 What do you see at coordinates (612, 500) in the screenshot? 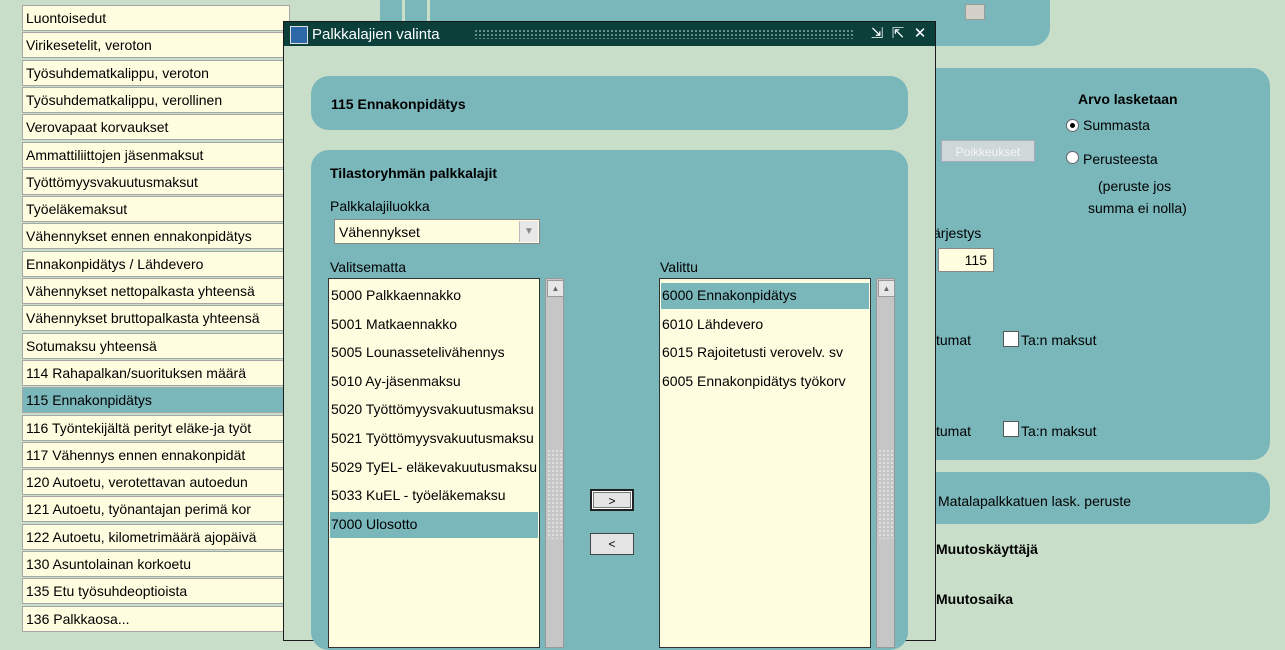
I see `add-button: >` at bounding box center [612, 500].